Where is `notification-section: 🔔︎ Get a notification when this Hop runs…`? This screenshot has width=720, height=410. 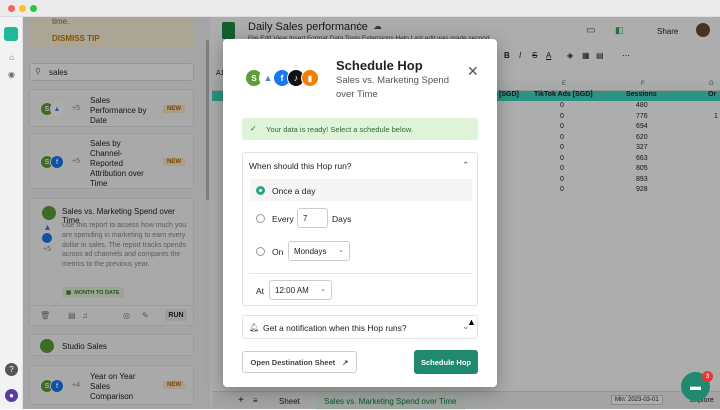 notification-section: 🔔︎ Get a notification when this Hop runs… is located at coordinates (360, 327).